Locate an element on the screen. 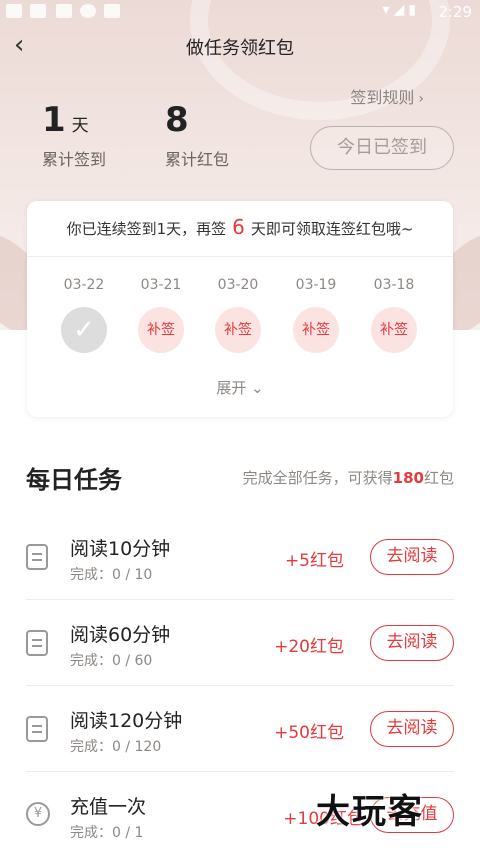 This screenshot has width=480, height=853. task-progress: 完成：0 / 60 is located at coordinates (111, 661).